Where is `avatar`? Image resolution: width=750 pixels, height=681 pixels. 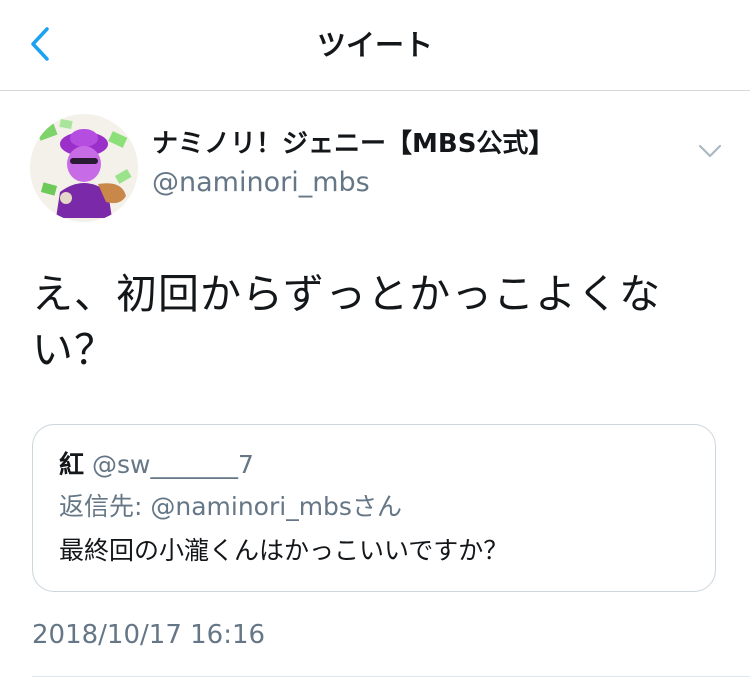
avatar is located at coordinates (84, 168).